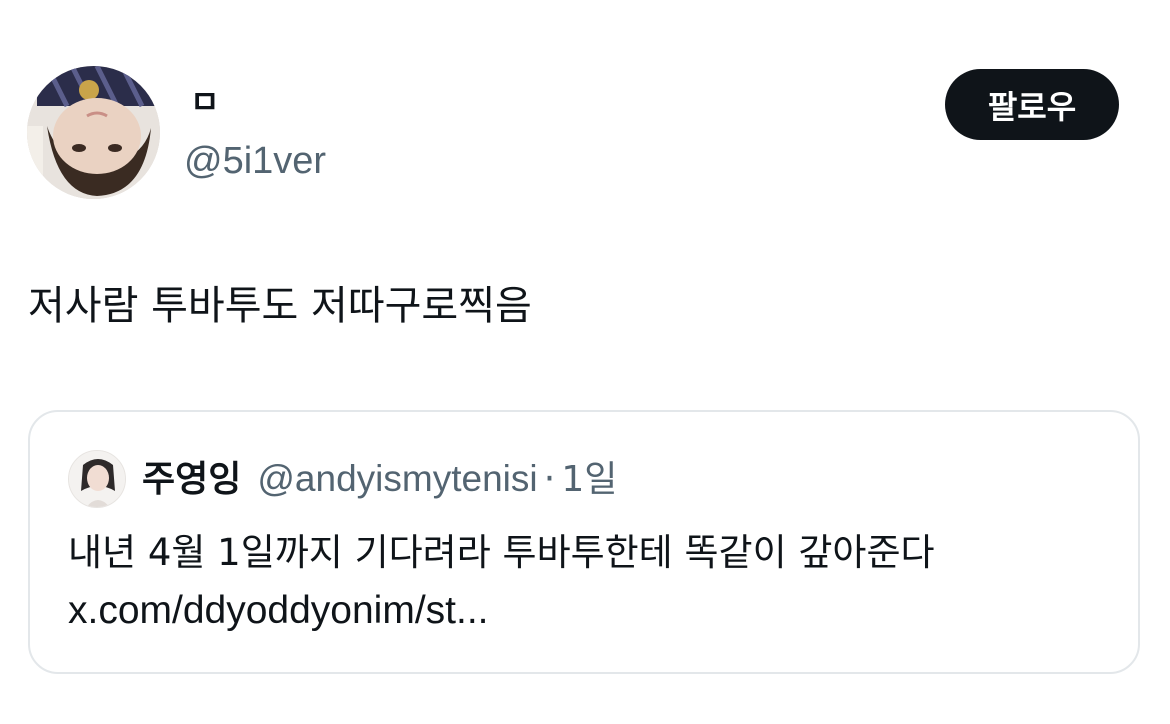 The width and height of the screenshot is (1170, 724). Describe the element at coordinates (280, 306) in the screenshot. I see `tweet-text: 저사람 투바투도 저따구로찍음` at that location.